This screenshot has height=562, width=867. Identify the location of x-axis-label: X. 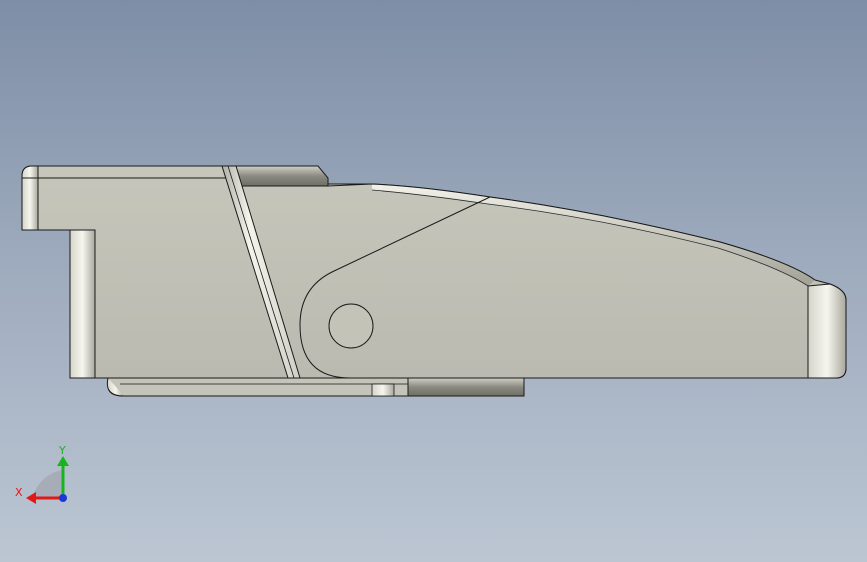
(19, 492).